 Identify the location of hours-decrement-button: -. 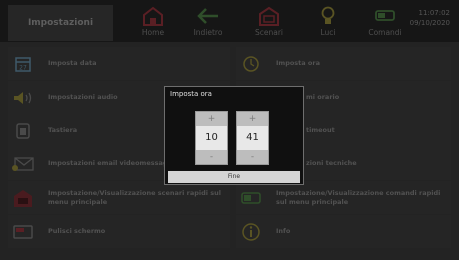
(211, 157).